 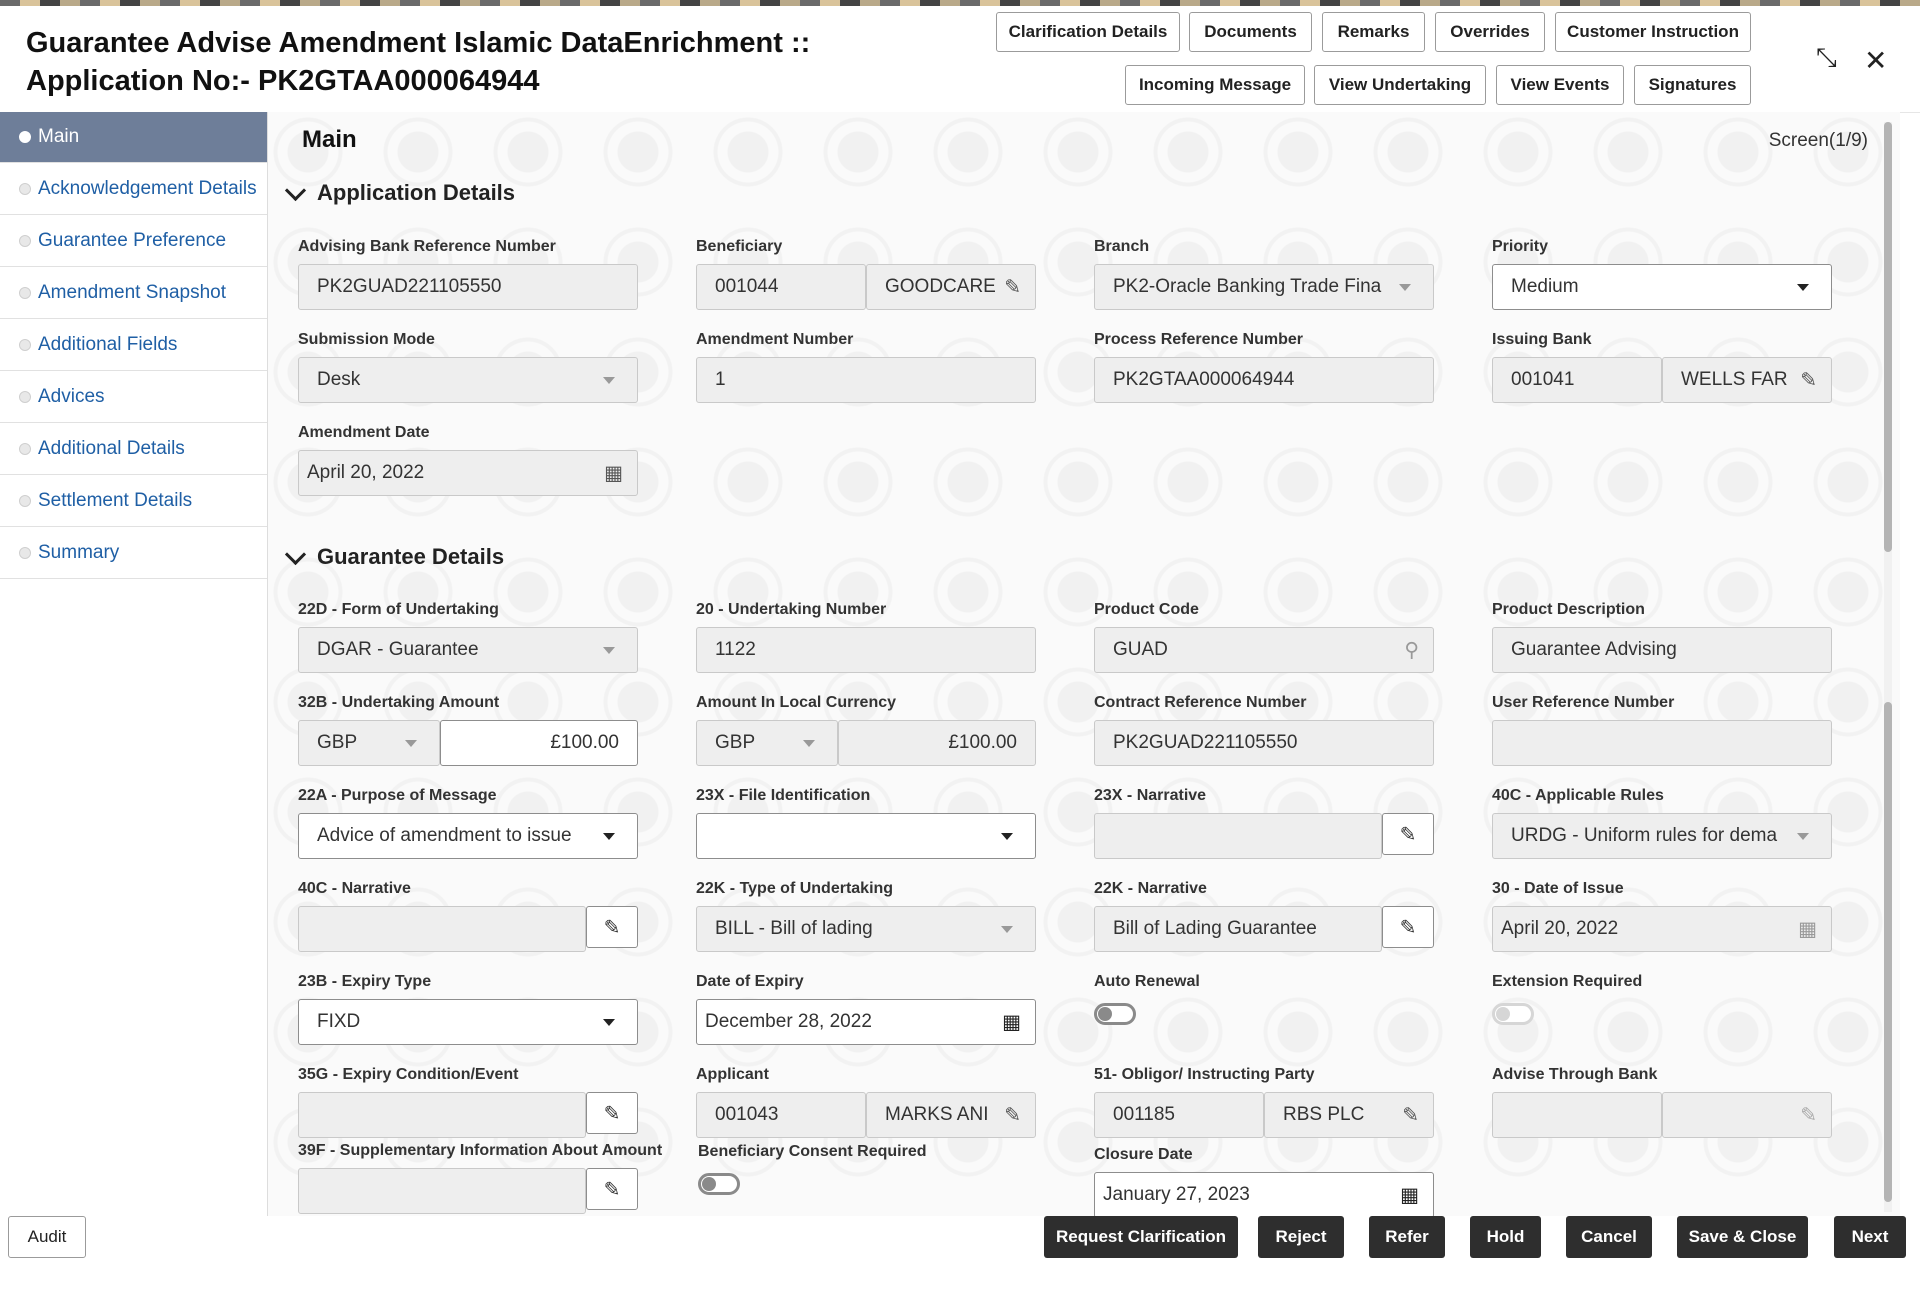 I want to click on section-application-details: Application Details, so click(x=399, y=192).